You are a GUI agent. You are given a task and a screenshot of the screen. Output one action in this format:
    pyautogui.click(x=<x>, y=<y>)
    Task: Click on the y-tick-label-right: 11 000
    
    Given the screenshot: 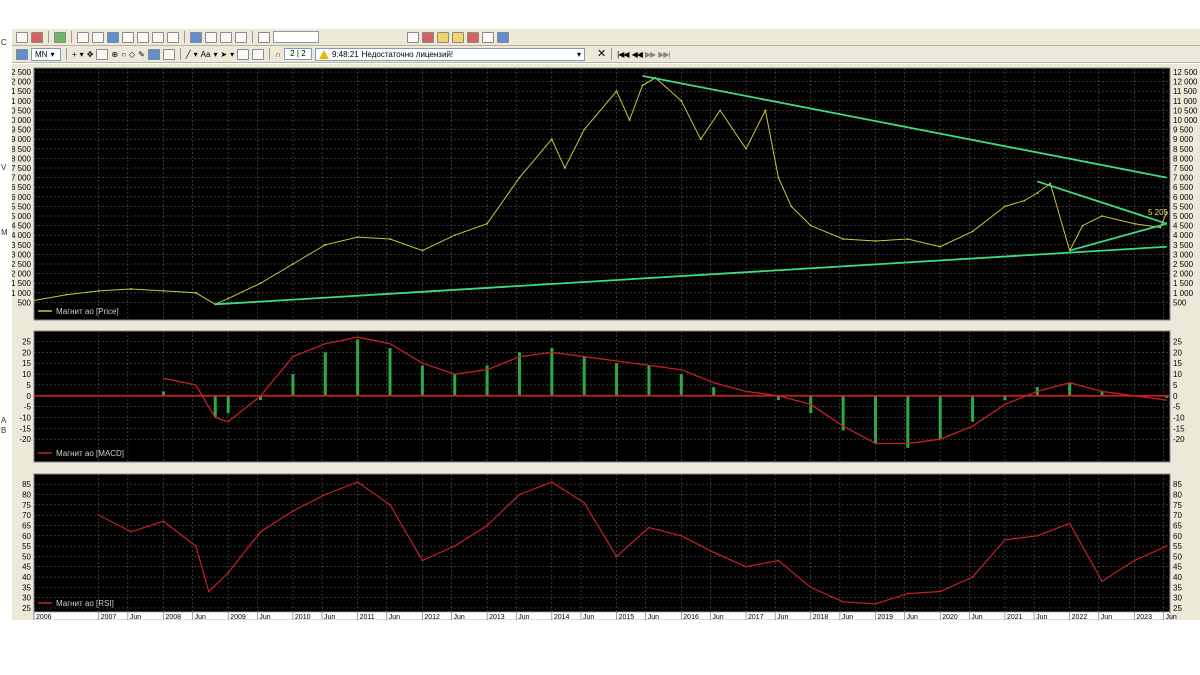 What is the action you would take?
    pyautogui.click(x=1185, y=101)
    